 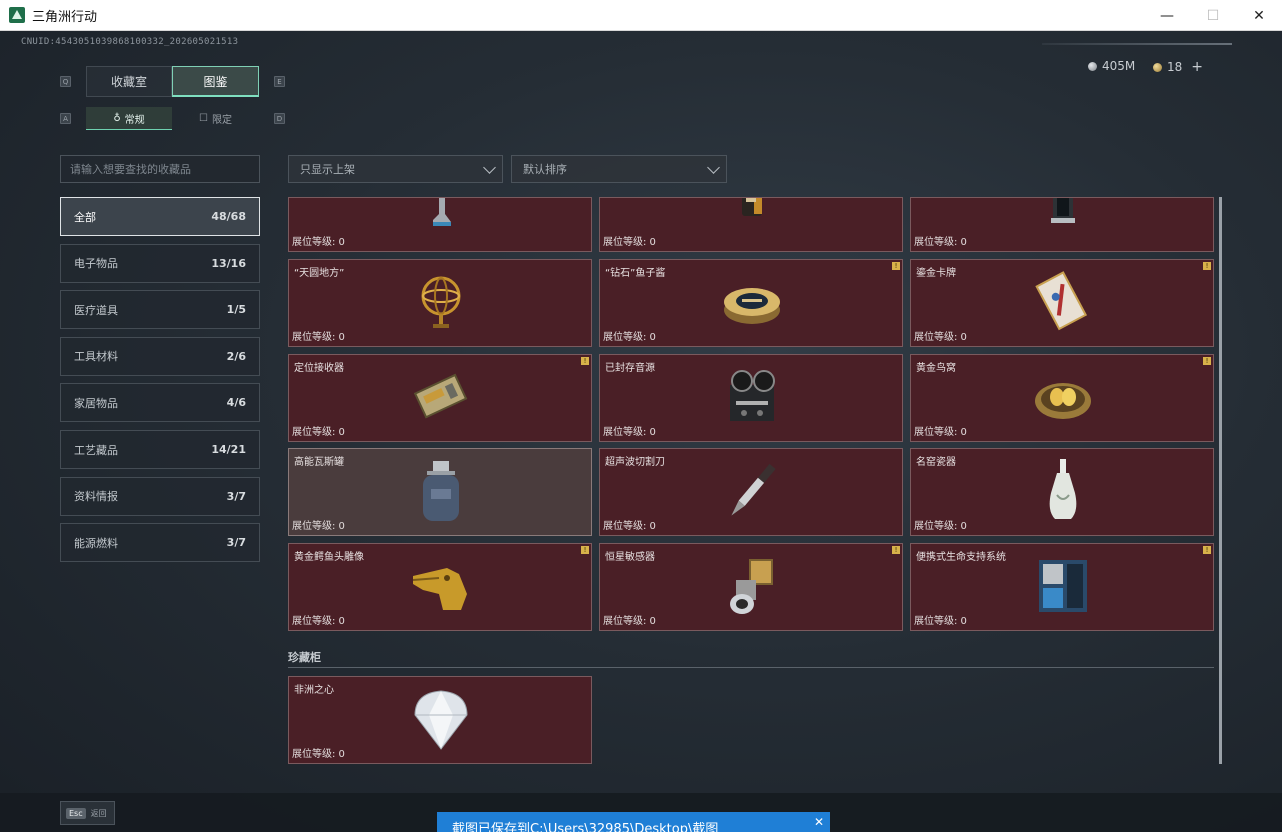 I want to click on collectible-card: 高能瓦斯罐 展位等级: 0, so click(x=440, y=492).